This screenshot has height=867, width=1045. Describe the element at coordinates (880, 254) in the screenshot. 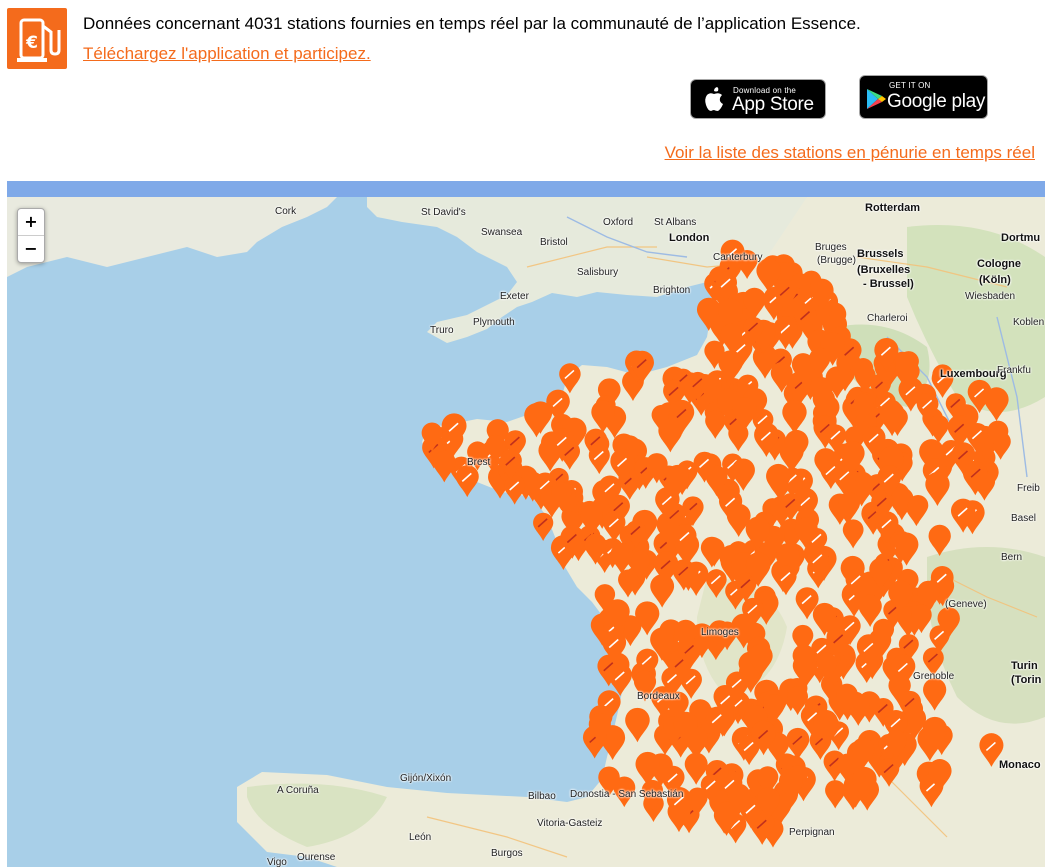

I see `place-label: Brussels` at that location.